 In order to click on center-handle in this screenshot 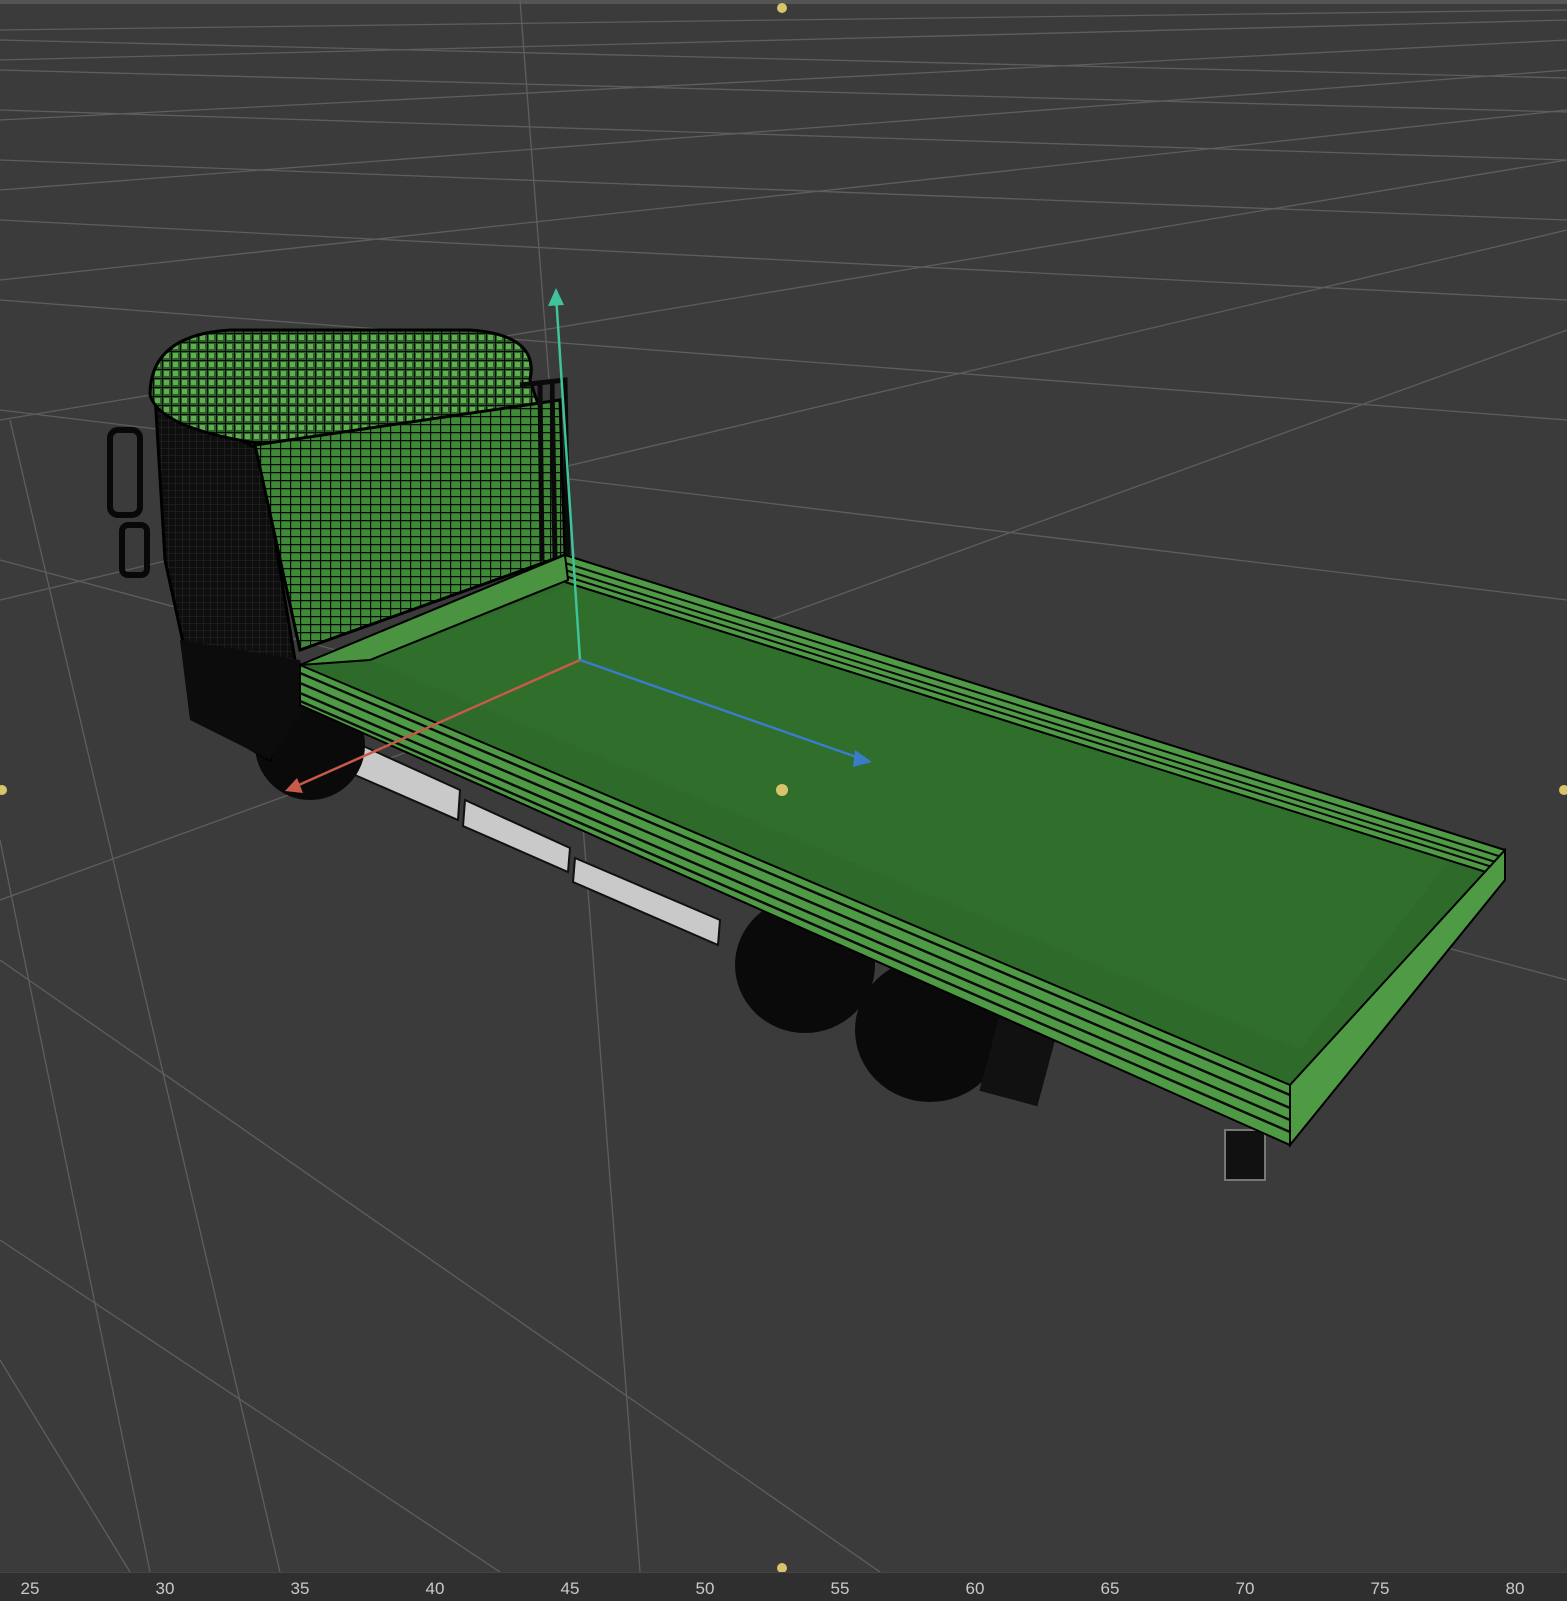, I will do `click(782, 790)`.